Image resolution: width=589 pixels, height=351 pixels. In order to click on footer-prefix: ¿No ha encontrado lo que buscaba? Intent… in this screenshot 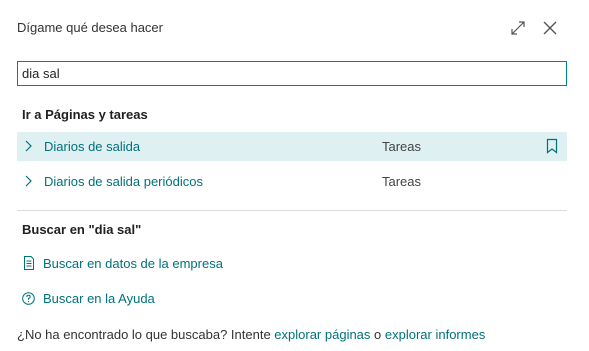, I will do `click(146, 334)`.